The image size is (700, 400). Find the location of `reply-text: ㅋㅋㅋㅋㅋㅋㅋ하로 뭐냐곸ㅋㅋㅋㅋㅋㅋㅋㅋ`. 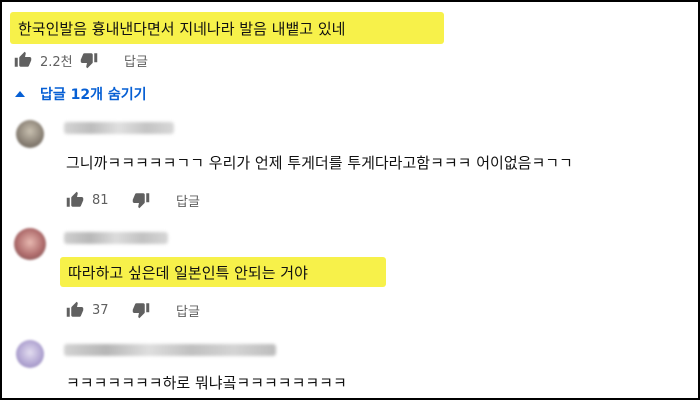

reply-text: ㅋㅋㅋㅋㅋㅋㅋ하로 뭐냐곸ㅋㅋㅋㅋㅋㅋㅋㅋ is located at coordinates (206, 383).